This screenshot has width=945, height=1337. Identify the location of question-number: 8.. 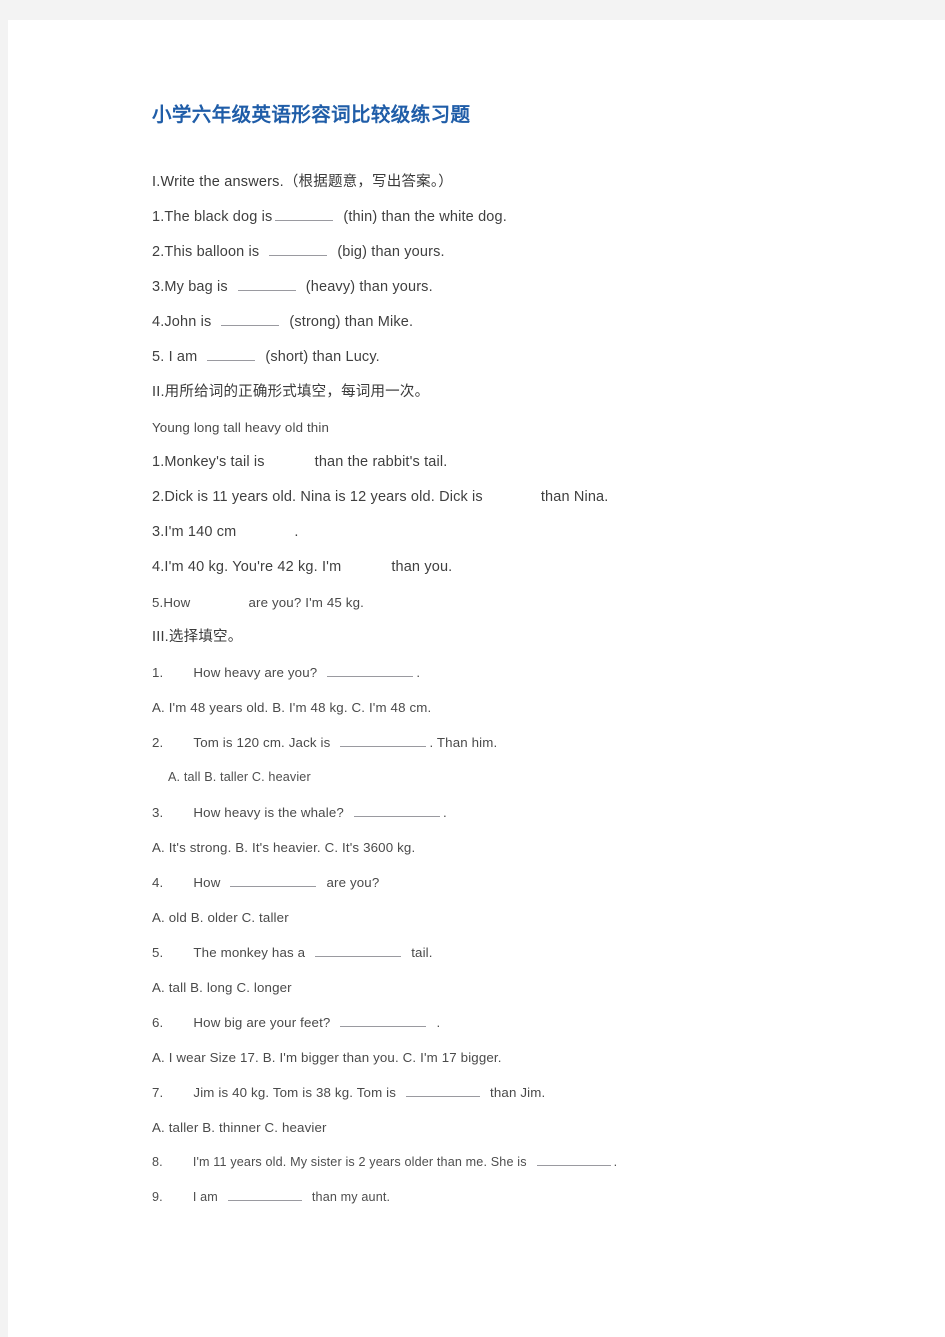
(157, 1162).